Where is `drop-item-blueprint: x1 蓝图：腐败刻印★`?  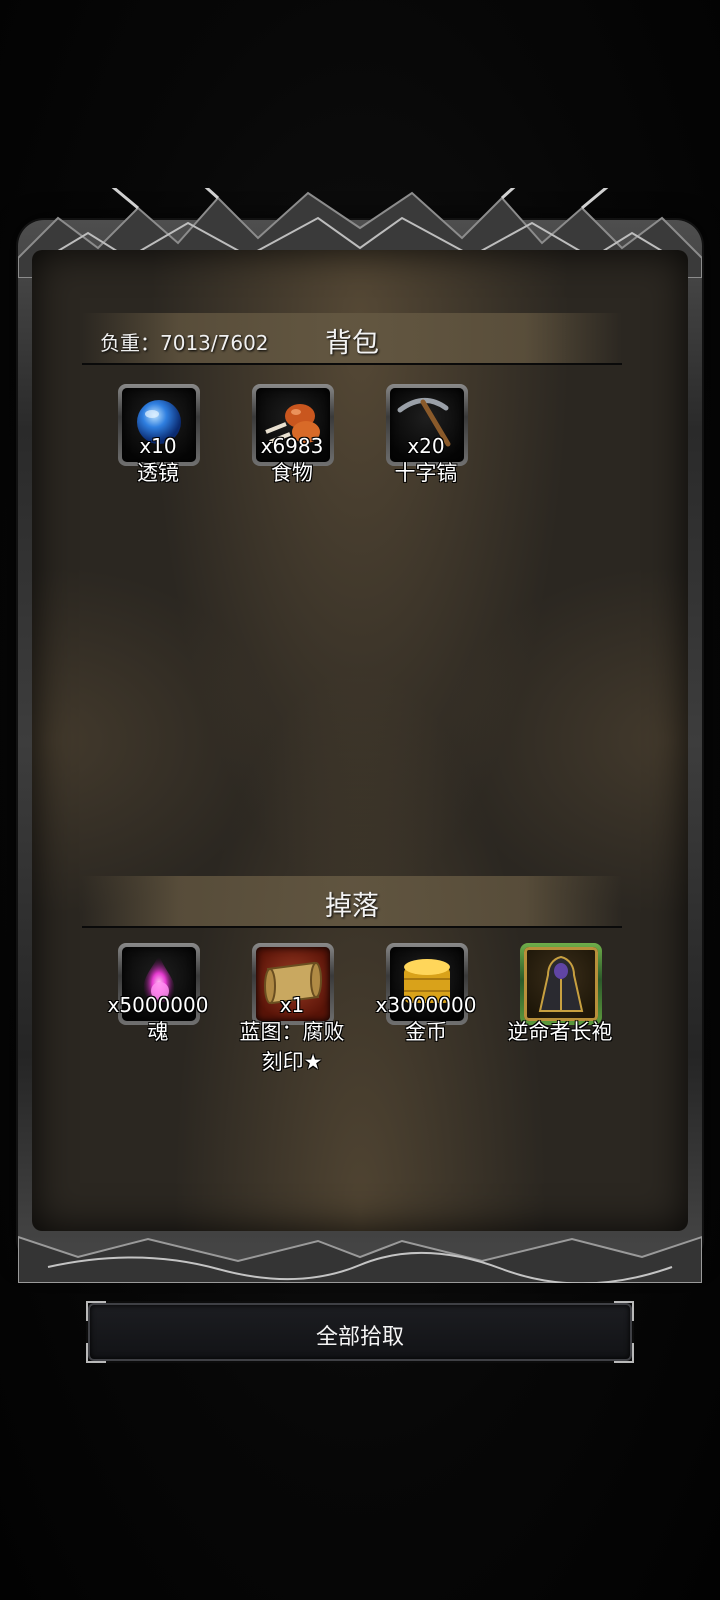 drop-item-blueprint: x1 蓝图：腐败刻印★ is located at coordinates (292, 1013).